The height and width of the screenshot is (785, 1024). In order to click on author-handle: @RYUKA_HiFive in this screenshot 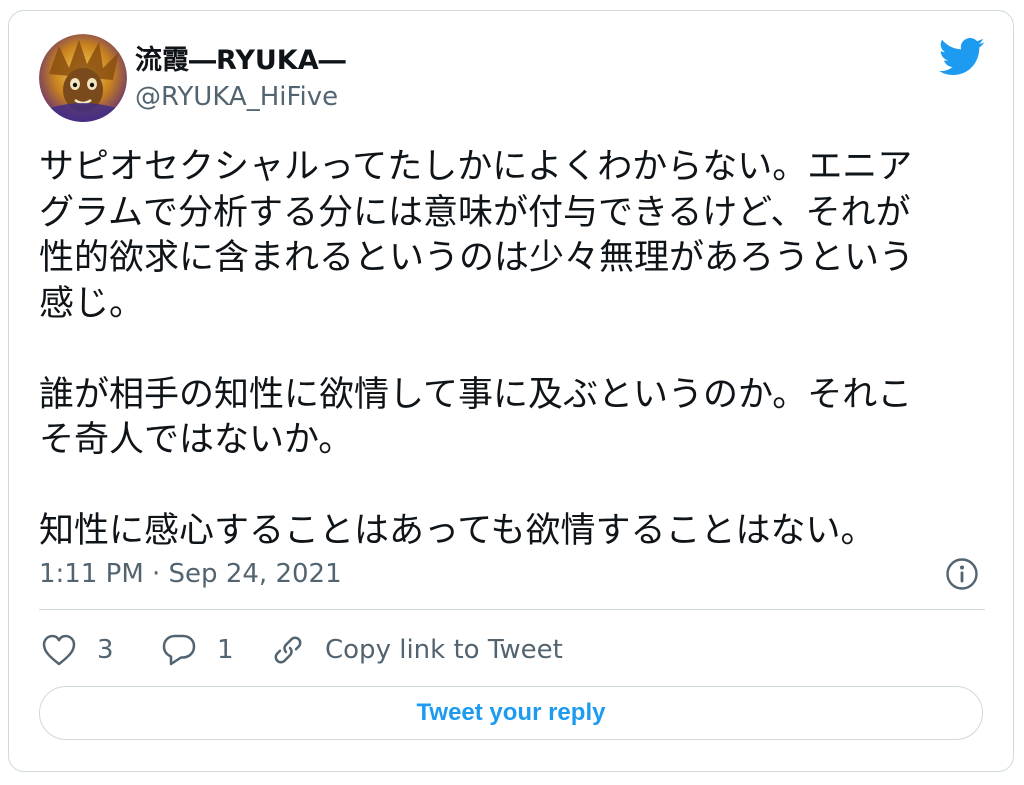, I will do `click(236, 97)`.